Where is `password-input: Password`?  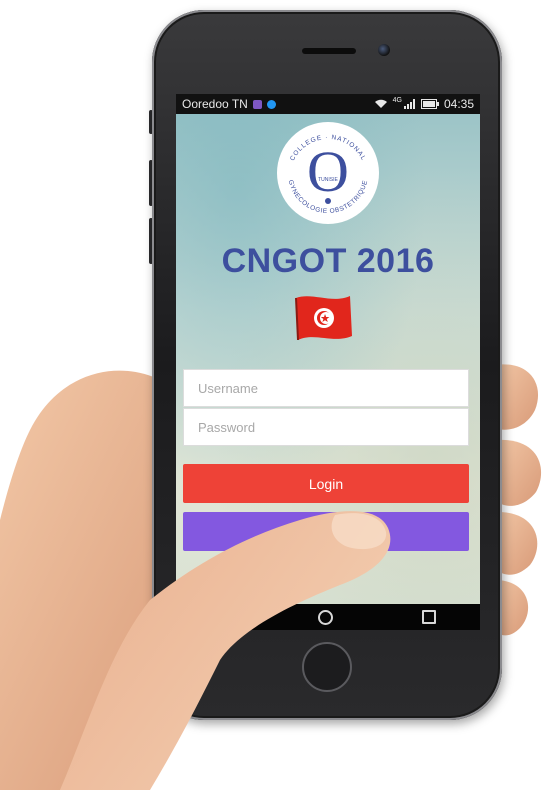
password-input: Password is located at coordinates (326, 427).